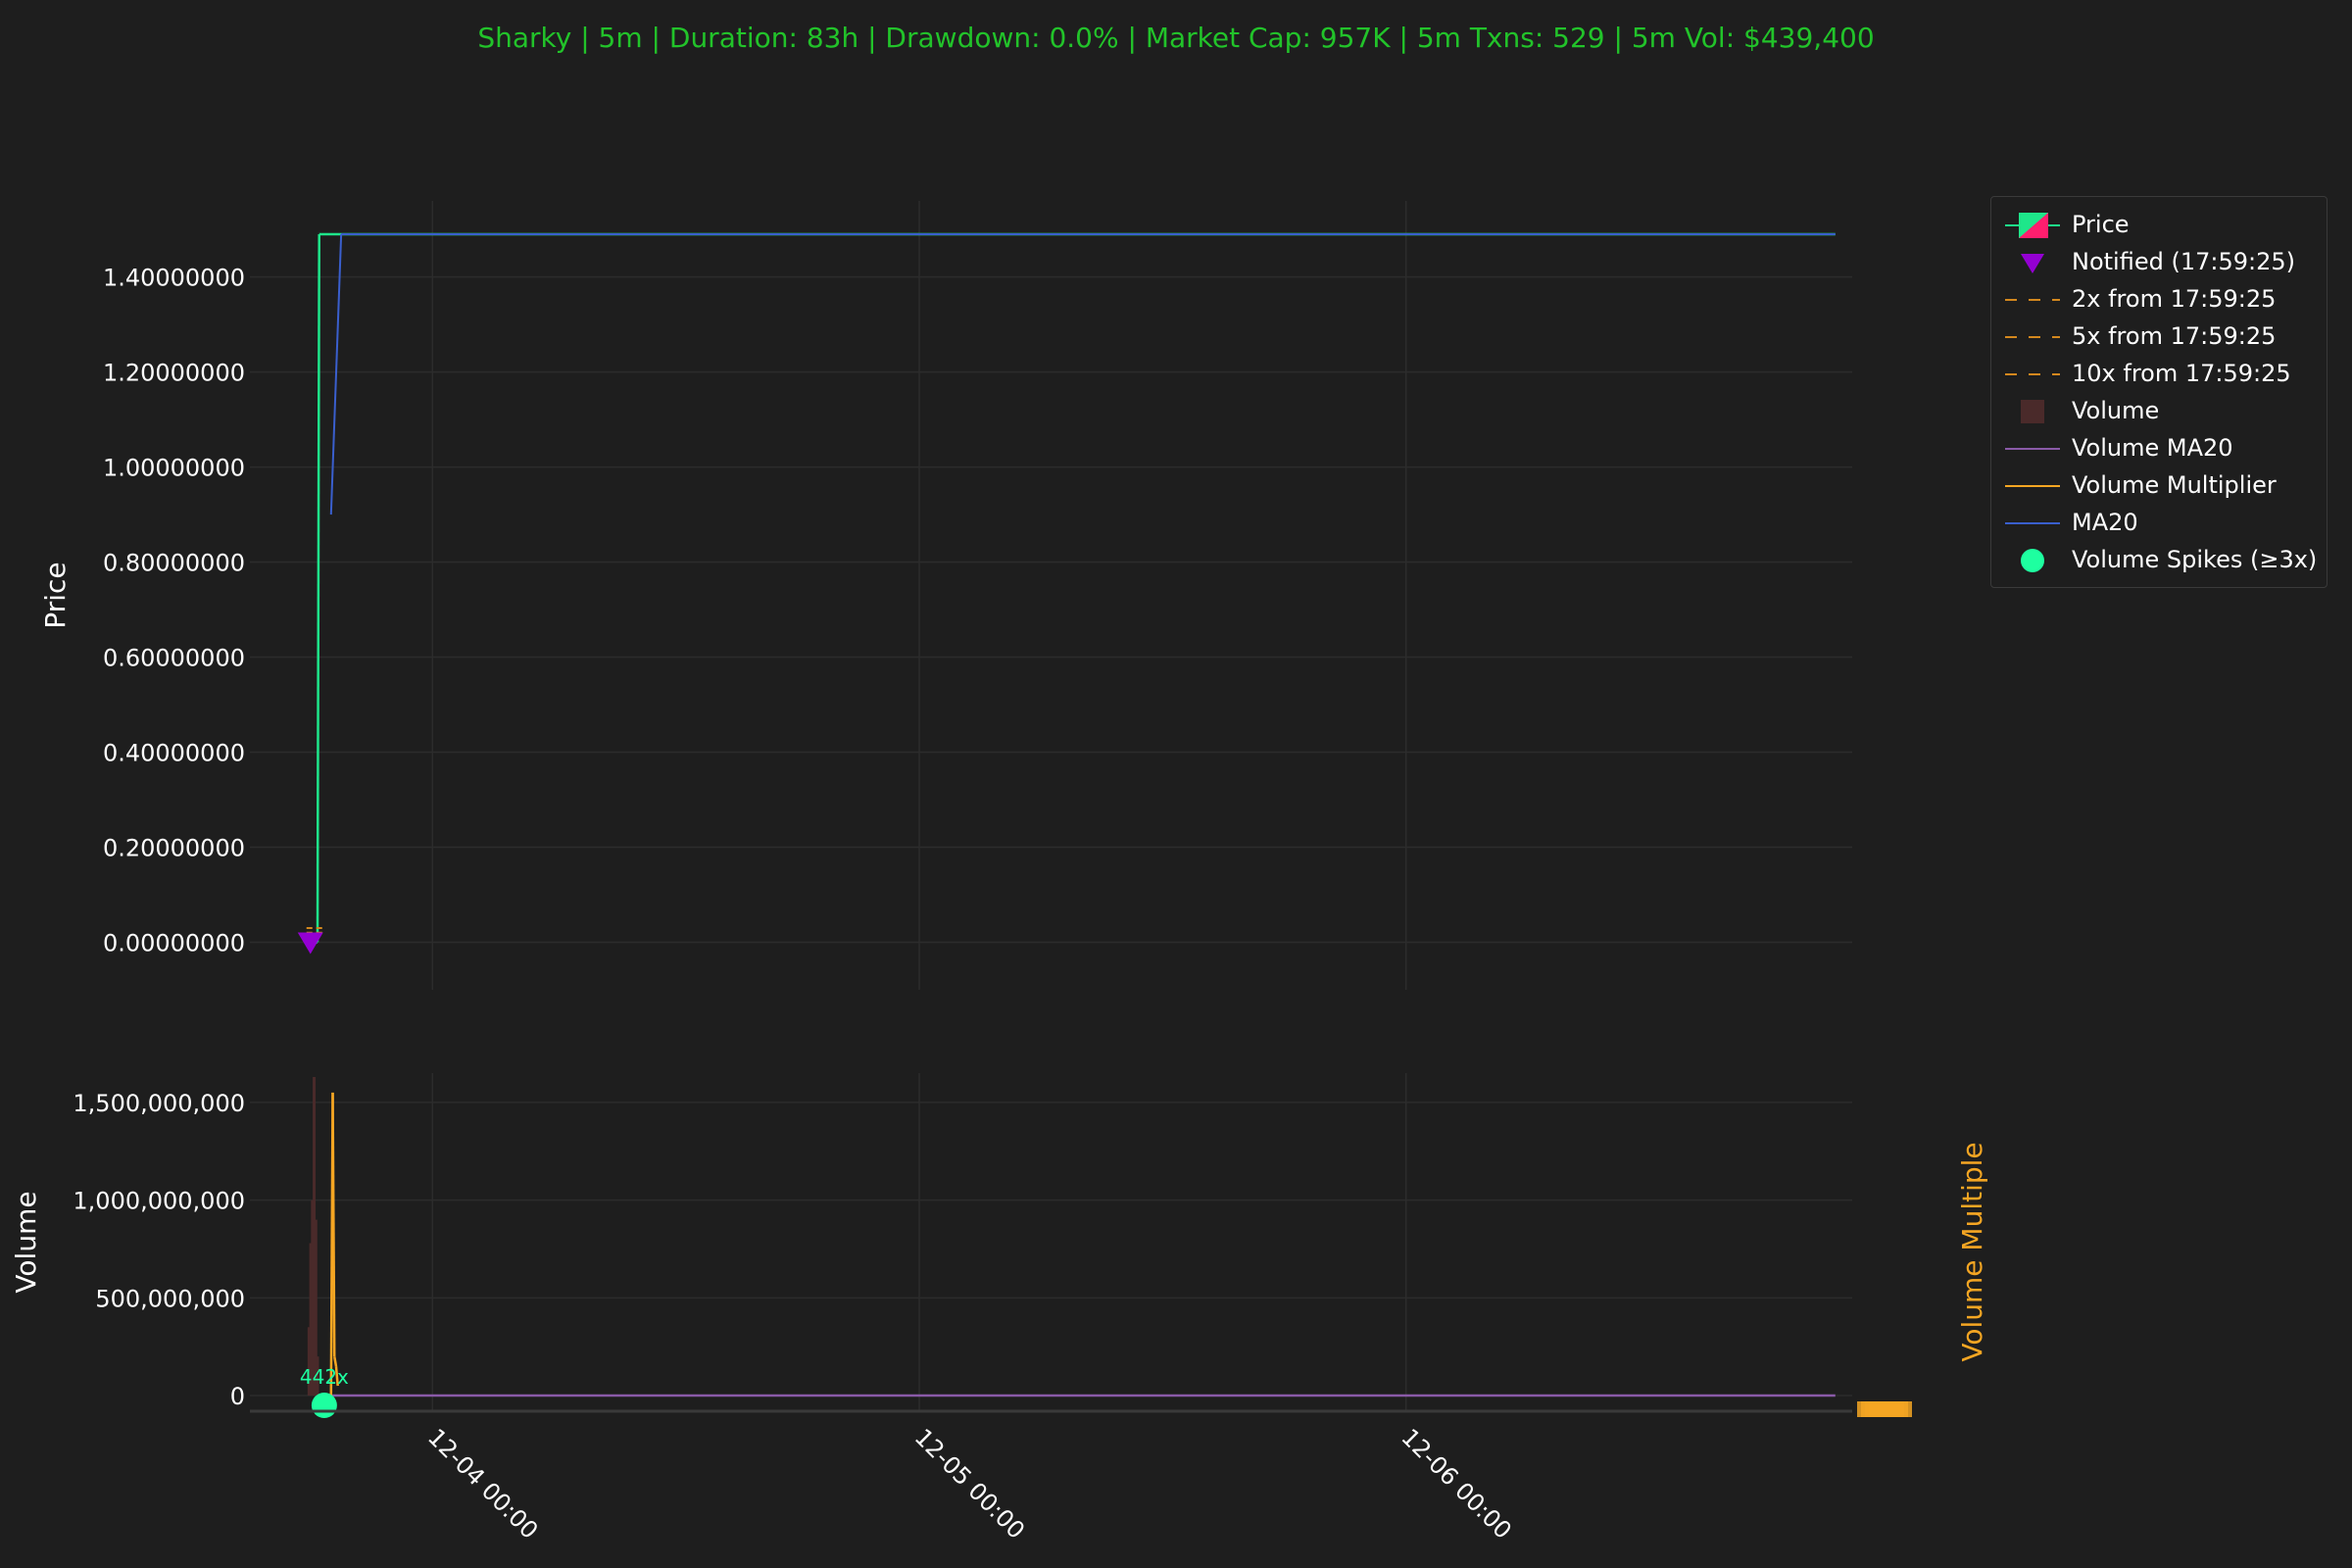  Describe the element at coordinates (2101, 224) in the screenshot. I see `legend-label: Price` at that location.